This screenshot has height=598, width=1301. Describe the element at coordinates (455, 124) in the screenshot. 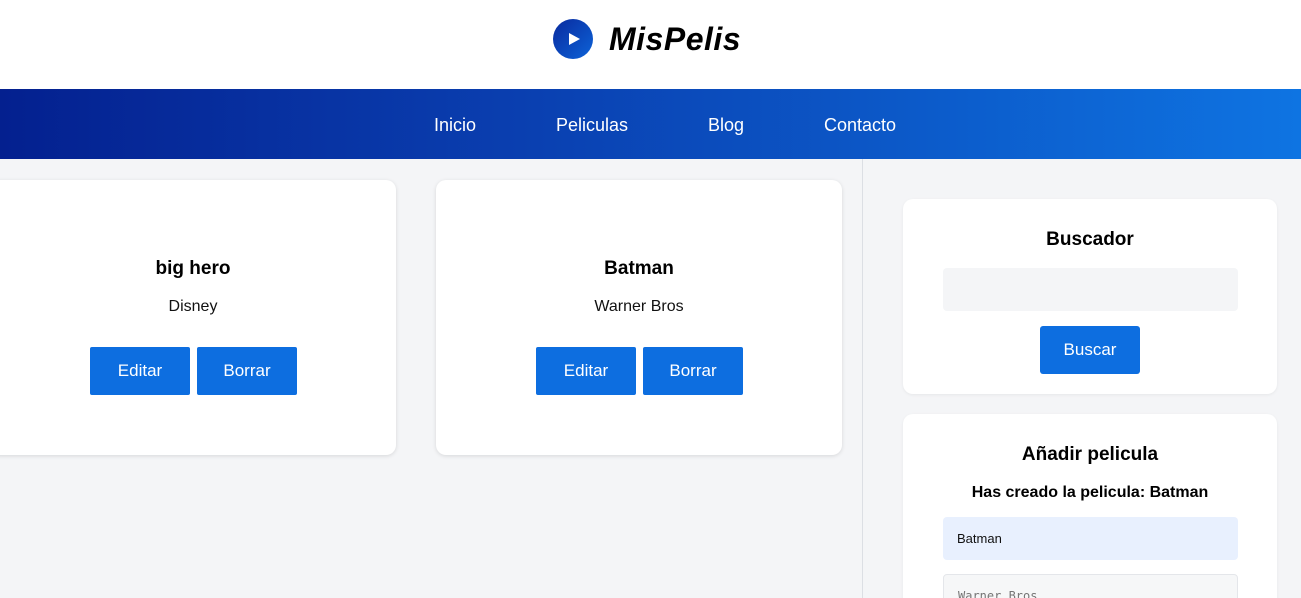

I see `nav-item-inicio: Inicio` at that location.